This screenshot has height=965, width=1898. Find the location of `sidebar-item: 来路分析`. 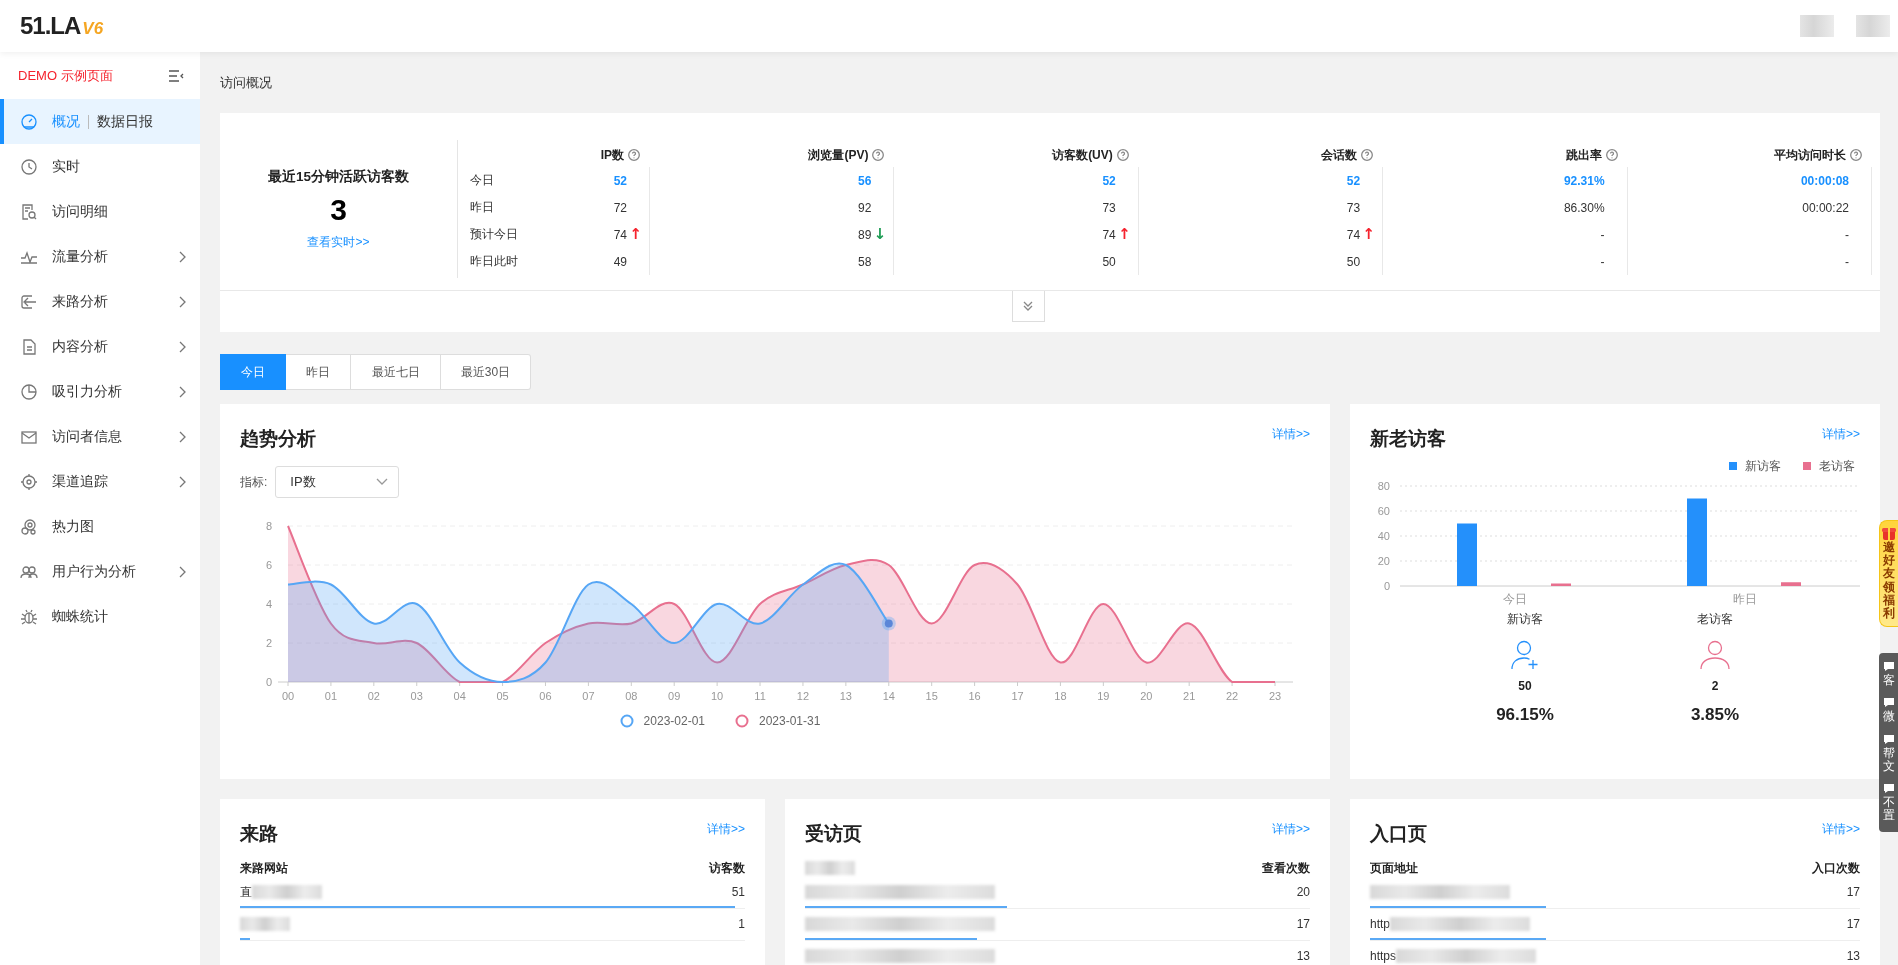

sidebar-item: 来路分析 is located at coordinates (100, 301).